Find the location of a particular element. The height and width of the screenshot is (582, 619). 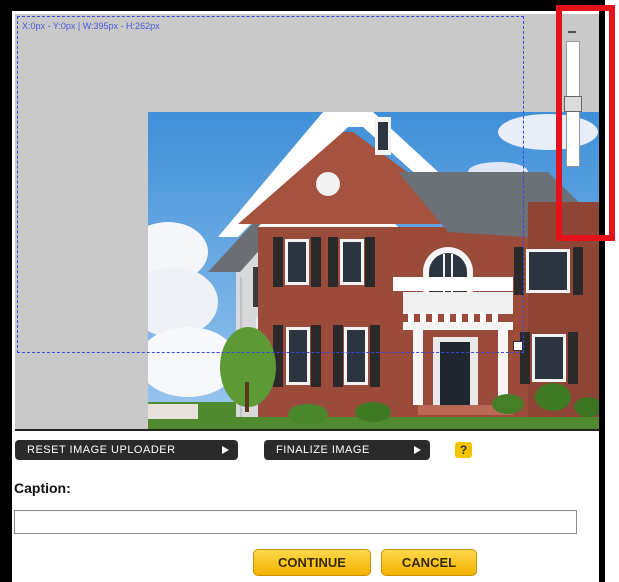

finalize-button-label: FINALIZE IMAGE is located at coordinates (323, 450).